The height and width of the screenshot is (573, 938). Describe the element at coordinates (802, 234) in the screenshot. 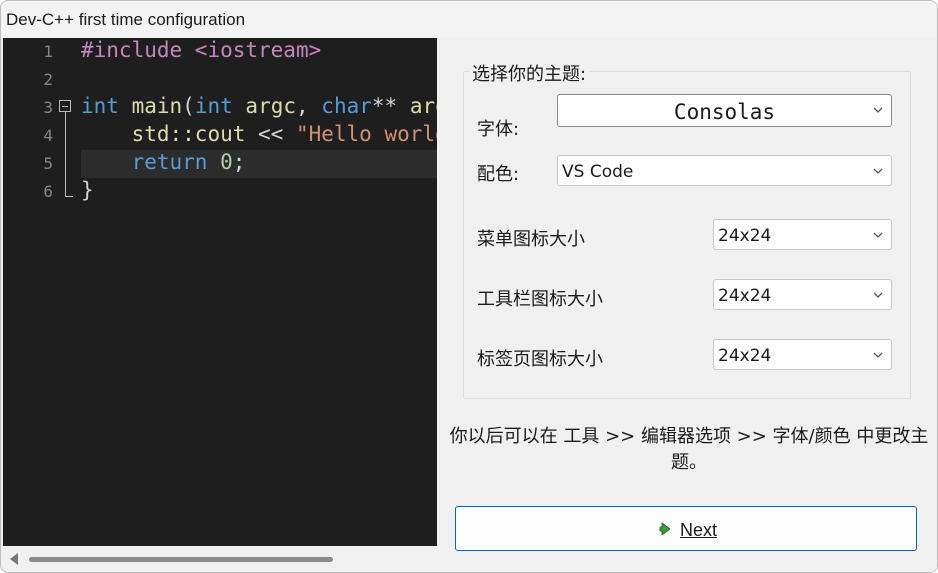

I see `menu-icon-size-select: 24x24` at that location.